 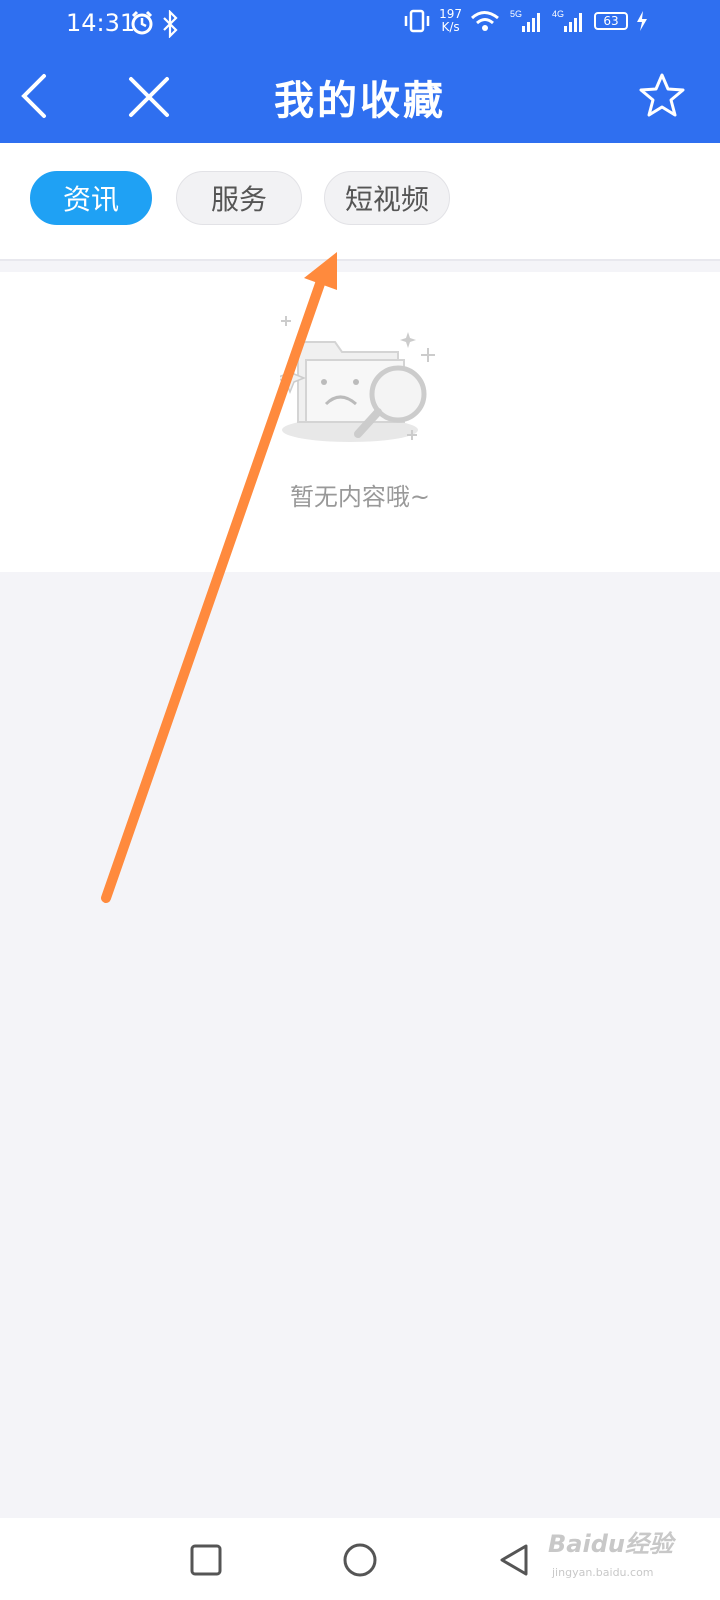 What do you see at coordinates (514, 1560) in the screenshot?
I see `back-triangle-icon` at bounding box center [514, 1560].